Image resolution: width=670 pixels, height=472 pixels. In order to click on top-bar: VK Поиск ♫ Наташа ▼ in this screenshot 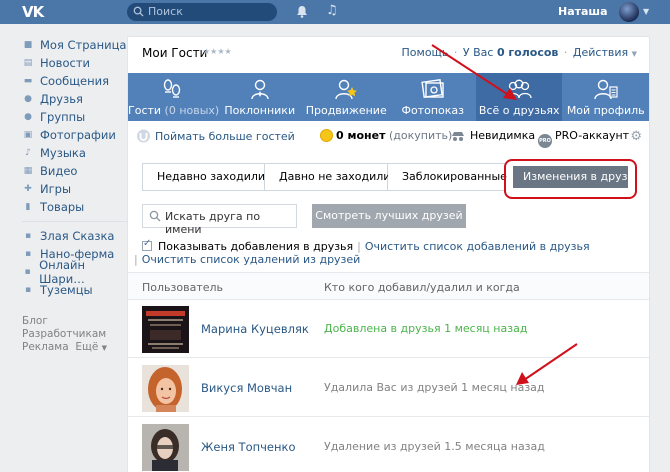, I will do `click(335, 12)`.